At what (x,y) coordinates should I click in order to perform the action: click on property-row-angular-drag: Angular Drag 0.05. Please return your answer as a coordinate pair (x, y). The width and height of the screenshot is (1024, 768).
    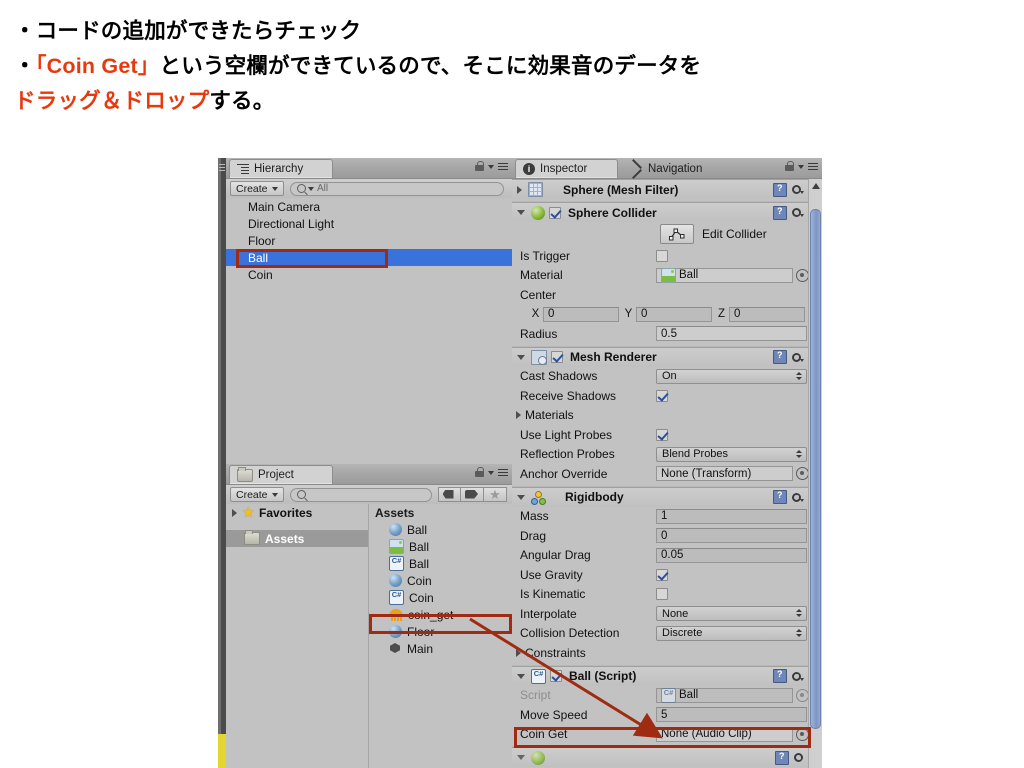
    Looking at the image, I should click on (660, 556).